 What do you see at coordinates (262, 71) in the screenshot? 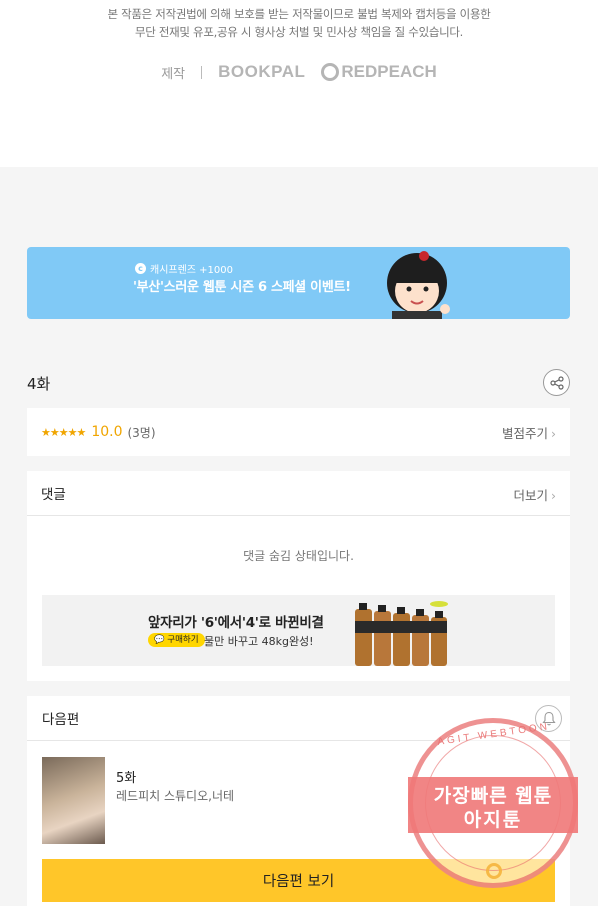
I see `bookpal-logo: BOOKPAL` at bounding box center [262, 71].